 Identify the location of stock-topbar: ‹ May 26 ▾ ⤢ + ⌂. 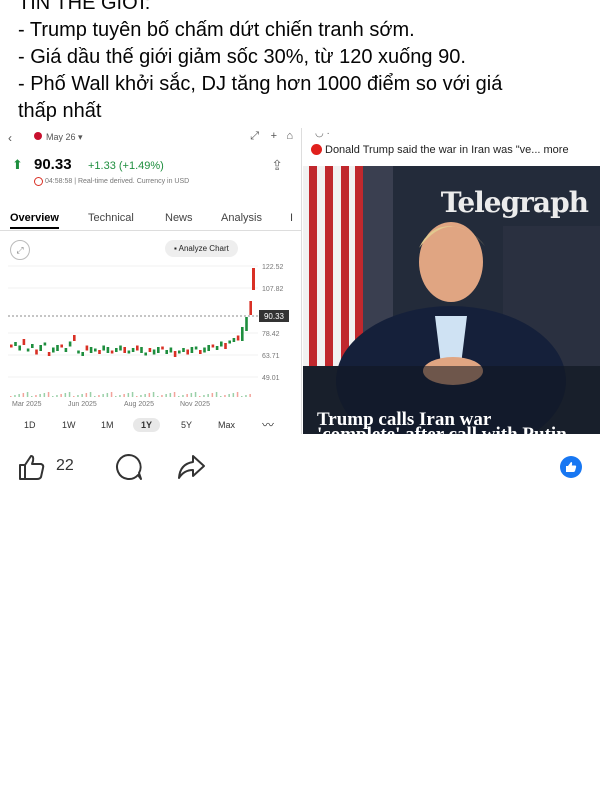
(150, 139).